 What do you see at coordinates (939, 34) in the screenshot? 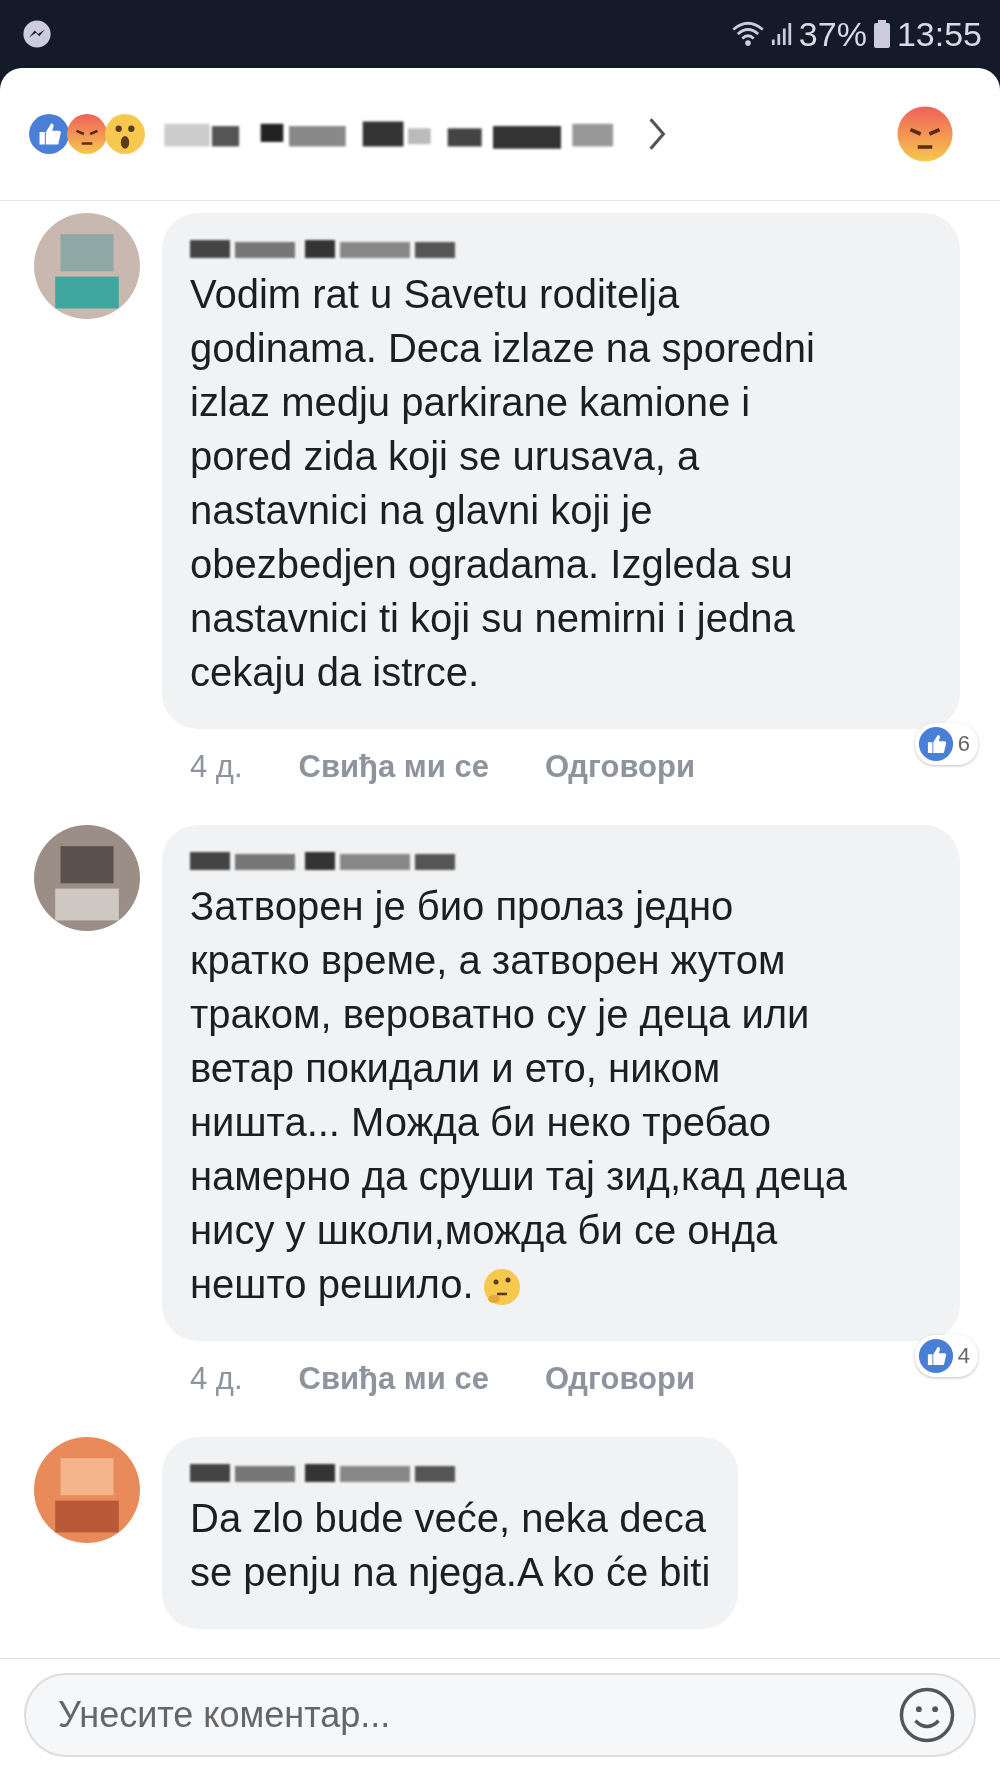
I see `clock: 13:55` at bounding box center [939, 34].